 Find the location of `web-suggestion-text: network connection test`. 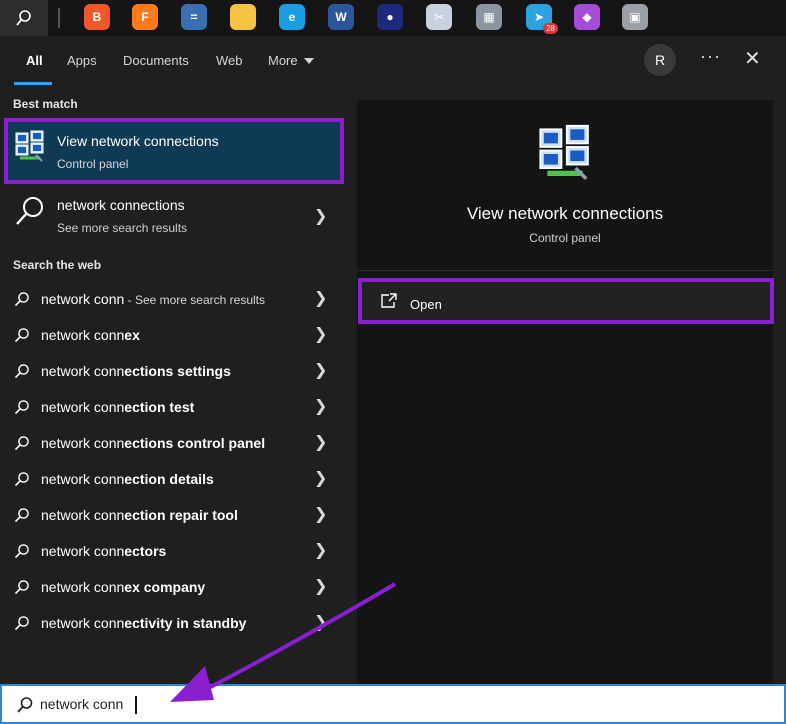

web-suggestion-text: network connection test is located at coordinates (117, 407).